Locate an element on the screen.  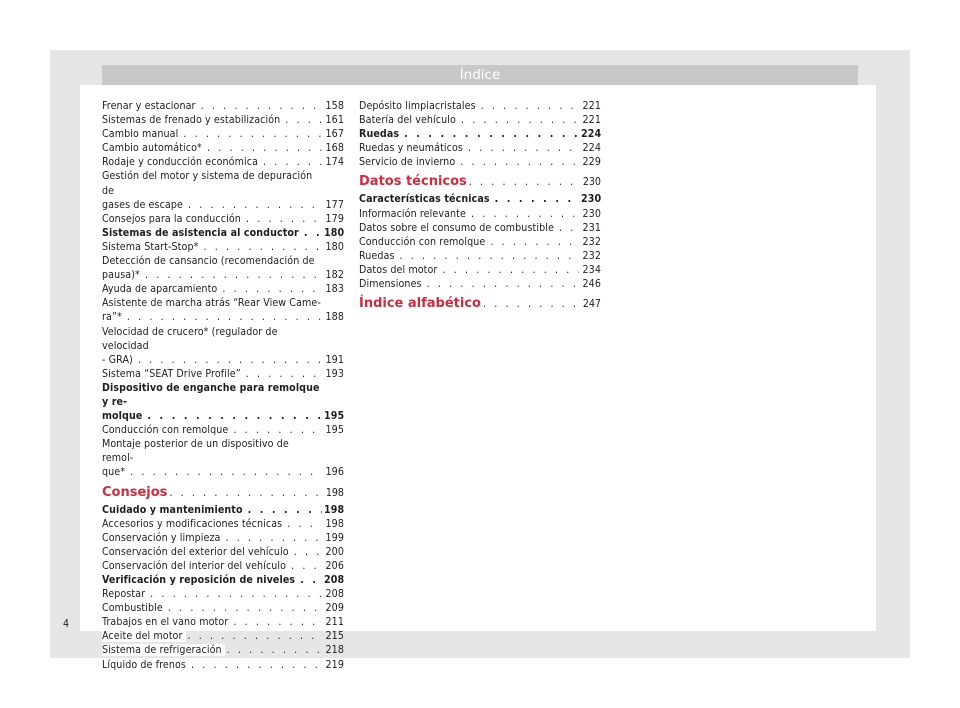
entry-text: Características técnicas is located at coordinates (426, 199).